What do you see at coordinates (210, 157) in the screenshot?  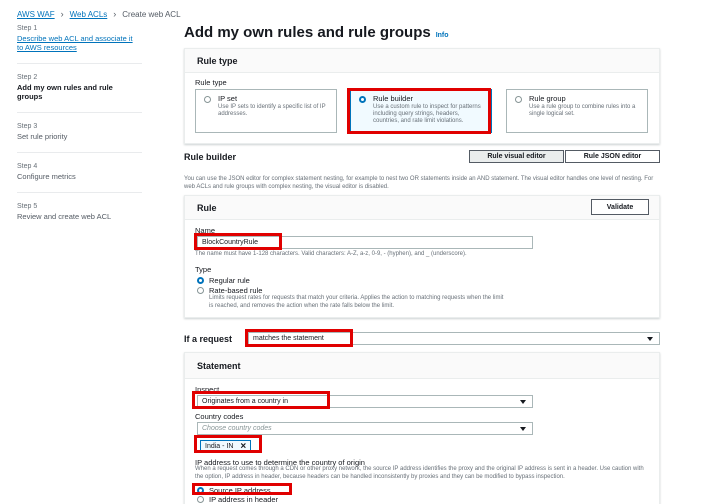 I see `rule-builder-title: Rule builder` at bounding box center [210, 157].